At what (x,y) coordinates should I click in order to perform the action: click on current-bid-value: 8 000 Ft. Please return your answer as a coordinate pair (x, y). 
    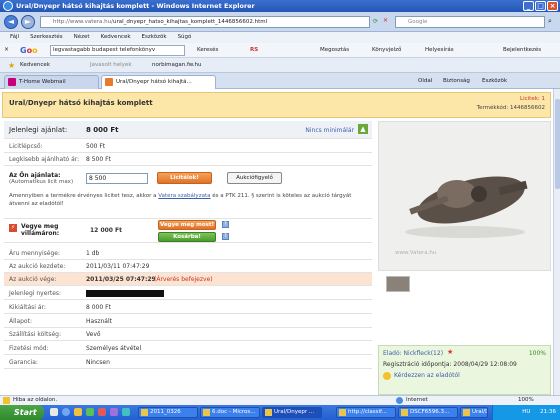
    Looking at the image, I should click on (102, 130).